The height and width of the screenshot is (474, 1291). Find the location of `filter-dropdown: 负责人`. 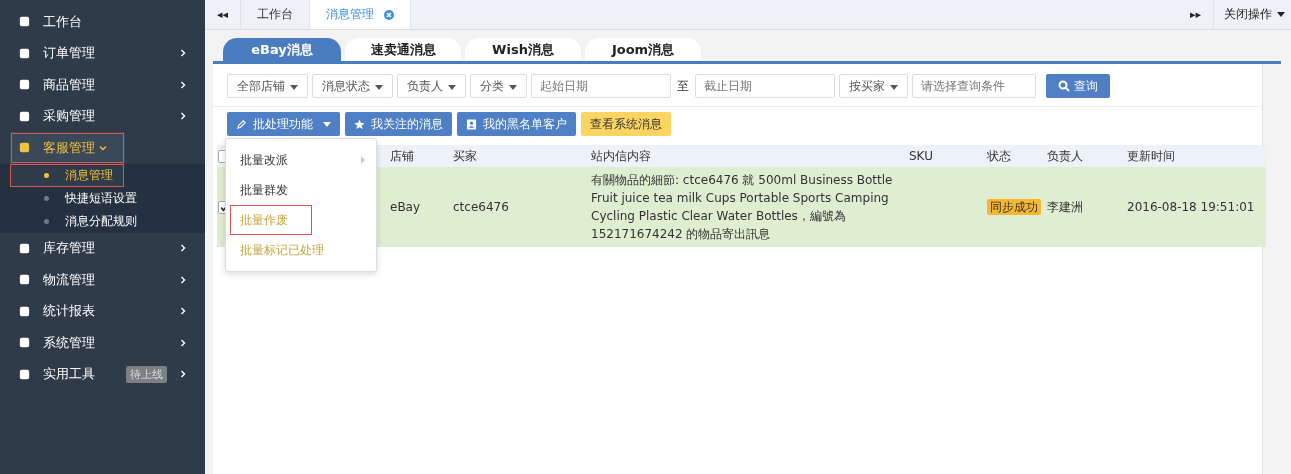

filter-dropdown: 负责人 is located at coordinates (431, 86).